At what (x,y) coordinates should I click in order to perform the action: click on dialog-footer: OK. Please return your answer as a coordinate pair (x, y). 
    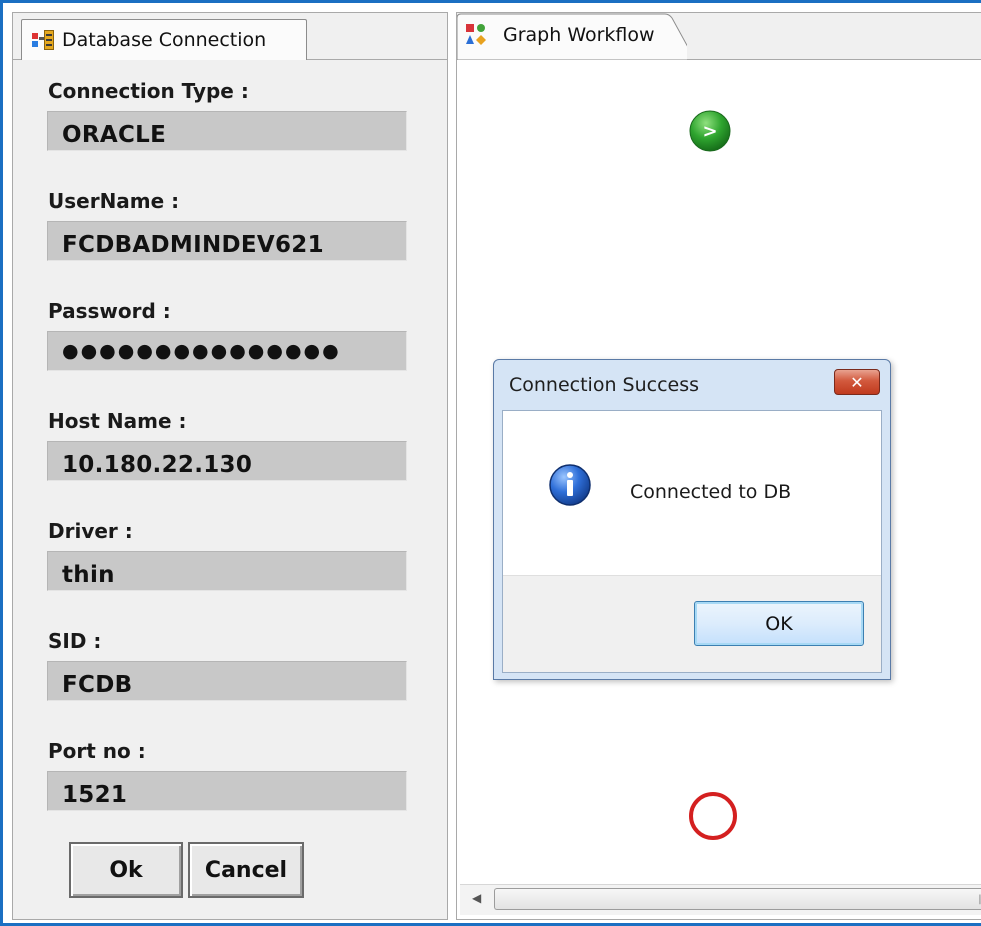
    Looking at the image, I should click on (692, 623).